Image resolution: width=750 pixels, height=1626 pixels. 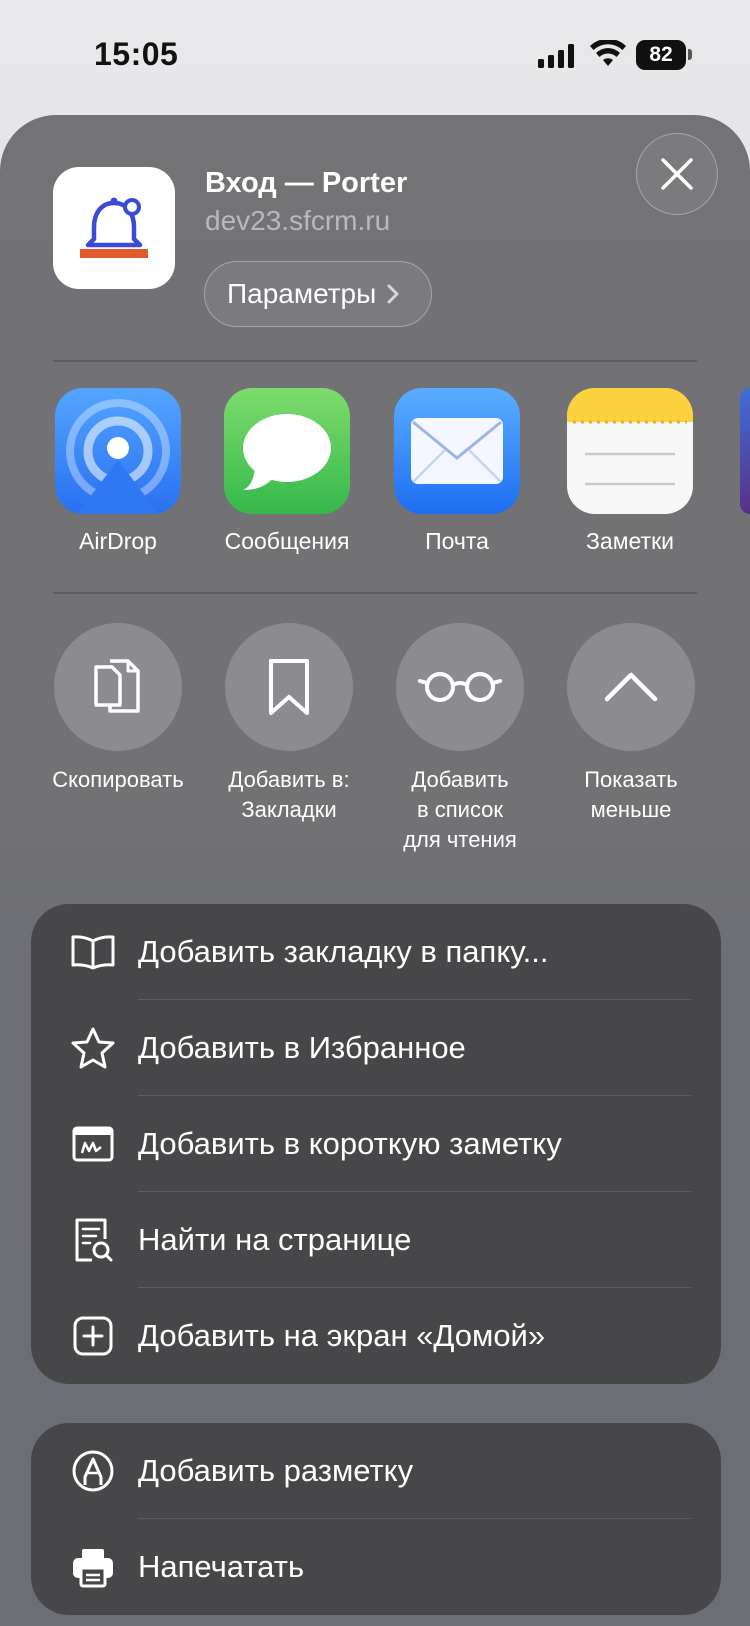 What do you see at coordinates (342, 1335) in the screenshot?
I see `menu-item-label: Добавить на экран «Домой»` at bounding box center [342, 1335].